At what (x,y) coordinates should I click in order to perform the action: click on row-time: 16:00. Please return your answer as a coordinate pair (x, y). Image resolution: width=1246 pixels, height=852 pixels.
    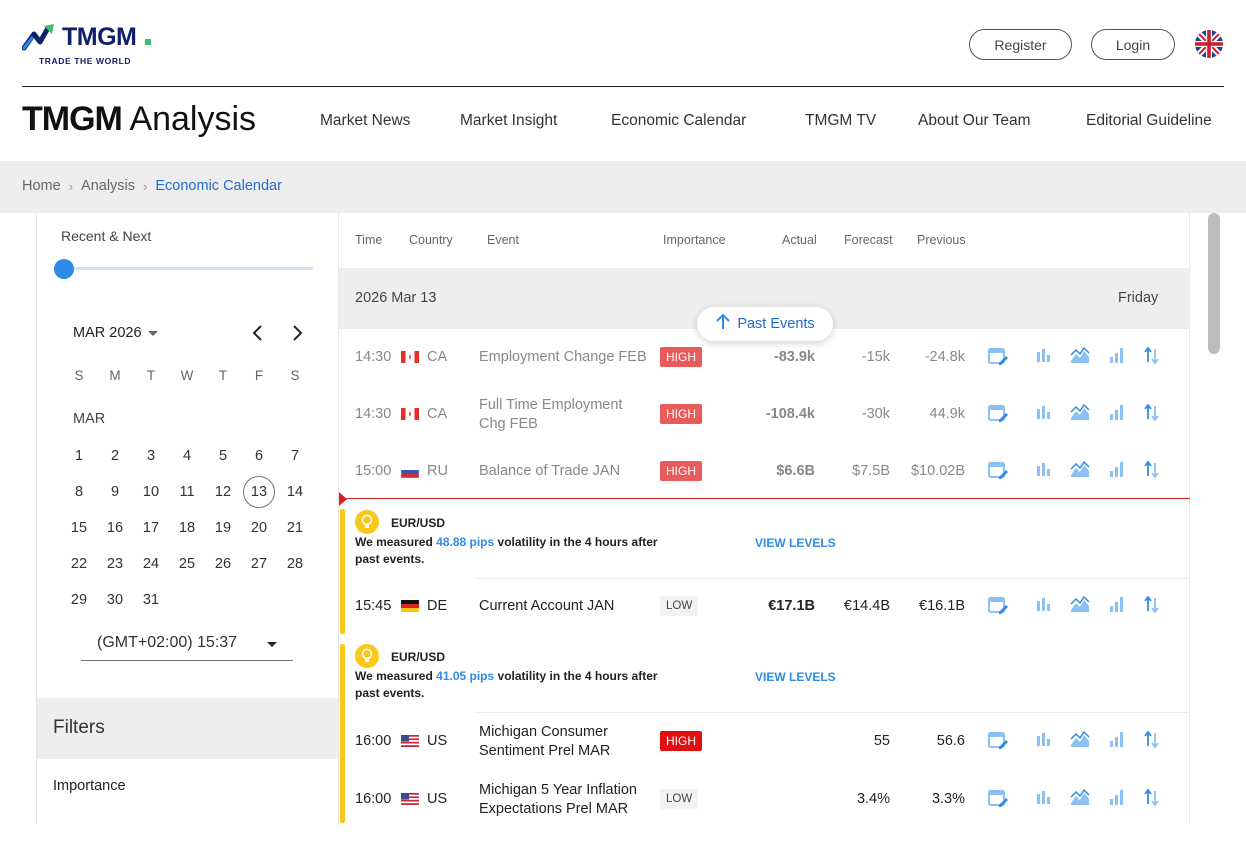
    Looking at the image, I should click on (373, 799).